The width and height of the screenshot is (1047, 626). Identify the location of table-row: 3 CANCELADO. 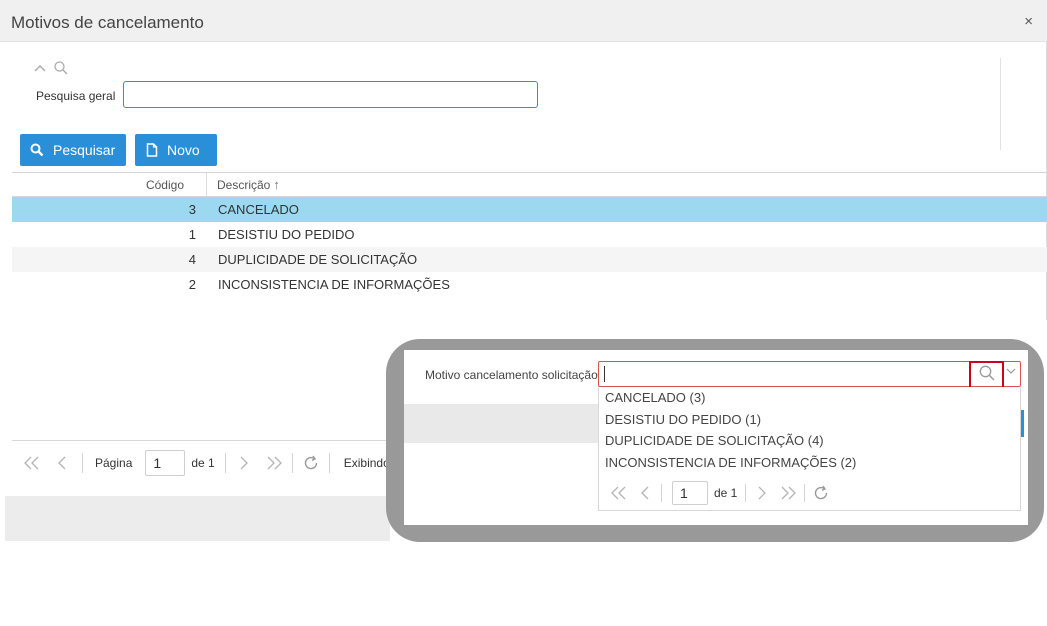
(529, 209).